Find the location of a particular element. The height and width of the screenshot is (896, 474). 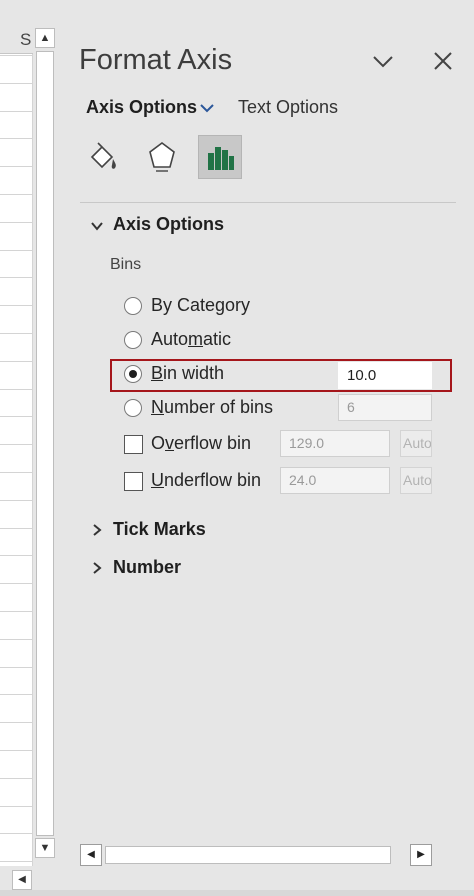

sheet-vertical-scrollbar: ▲ ▼ is located at coordinates (46, 446).